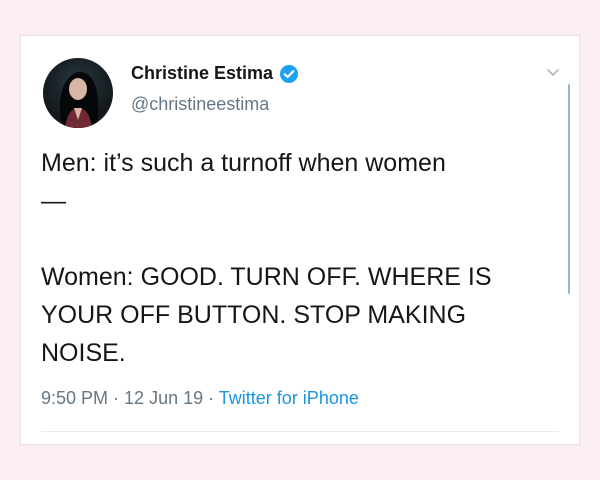 This screenshot has height=480, width=600. Describe the element at coordinates (553, 72) in the screenshot. I see `chevron-down-icon` at that location.